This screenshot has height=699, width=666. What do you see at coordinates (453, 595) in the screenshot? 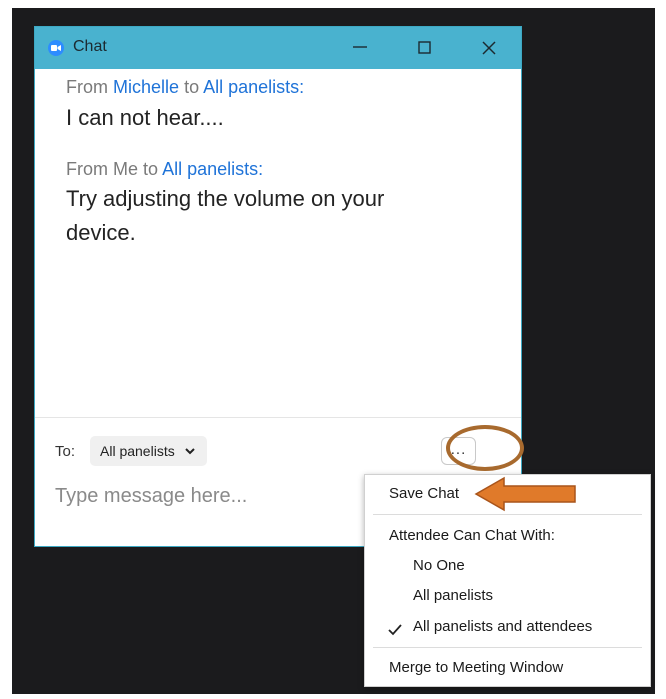
I see `menu-item-all-panelists: All panelists` at bounding box center [453, 595].